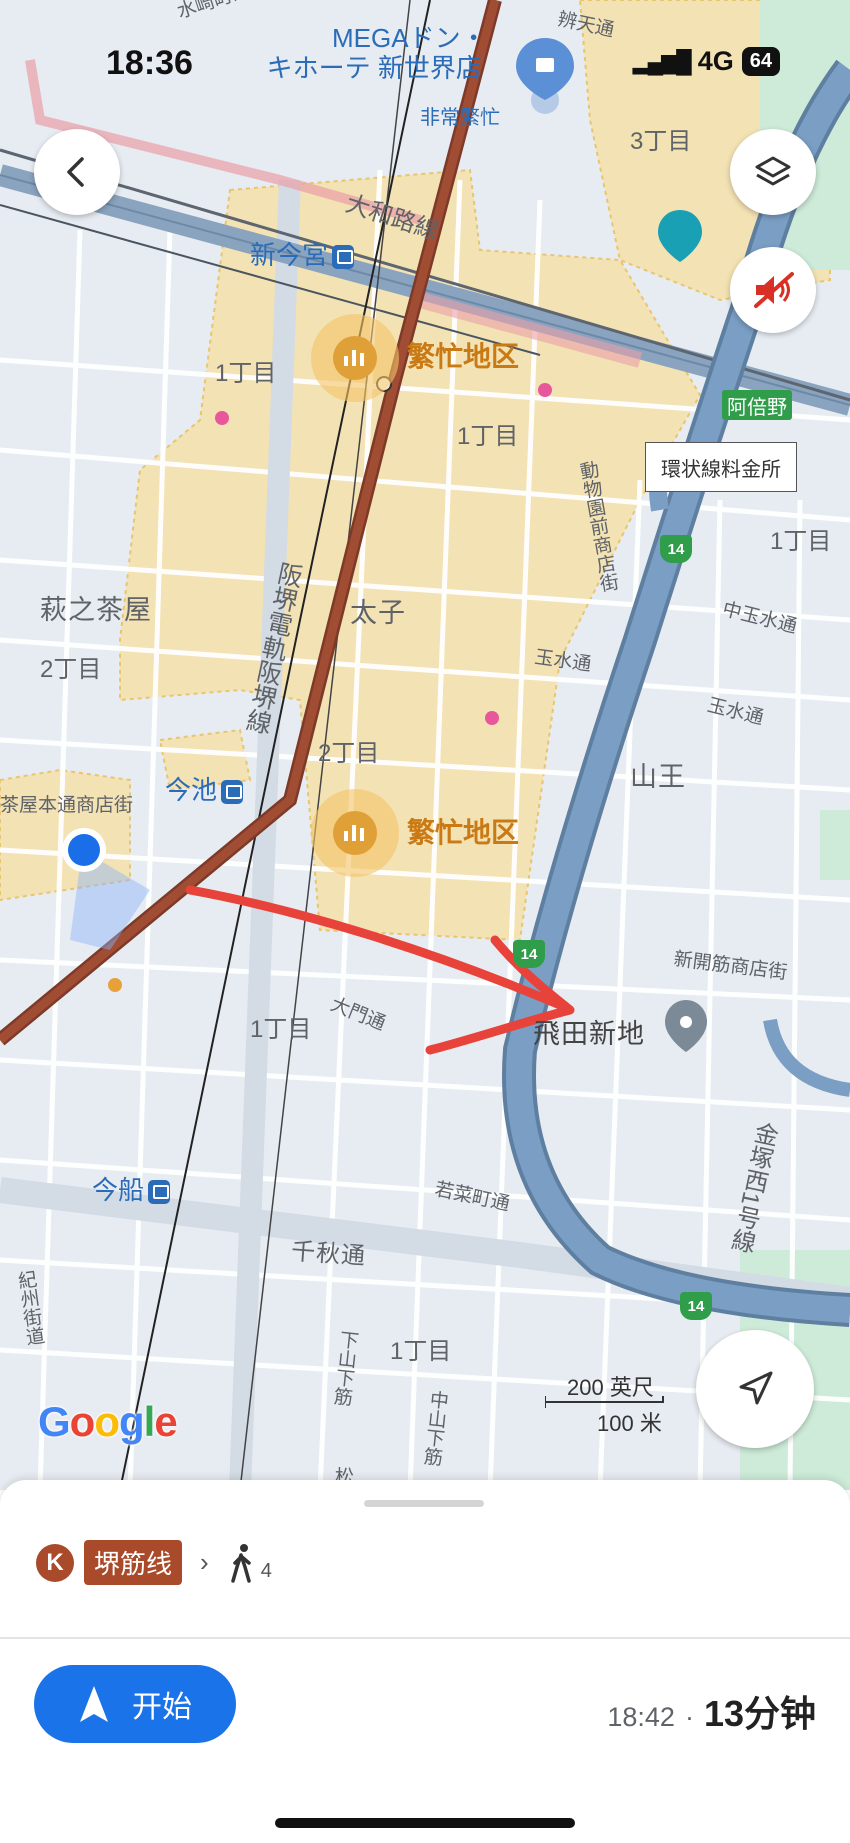  I want to click on route-summary: K 堺筋线 › 4, so click(154, 1562).